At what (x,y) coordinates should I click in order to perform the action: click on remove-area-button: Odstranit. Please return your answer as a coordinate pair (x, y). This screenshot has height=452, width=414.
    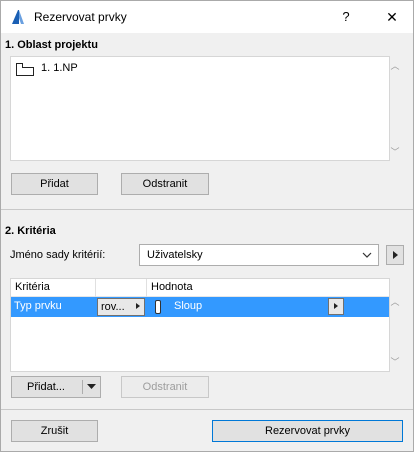
    Looking at the image, I should click on (165, 184).